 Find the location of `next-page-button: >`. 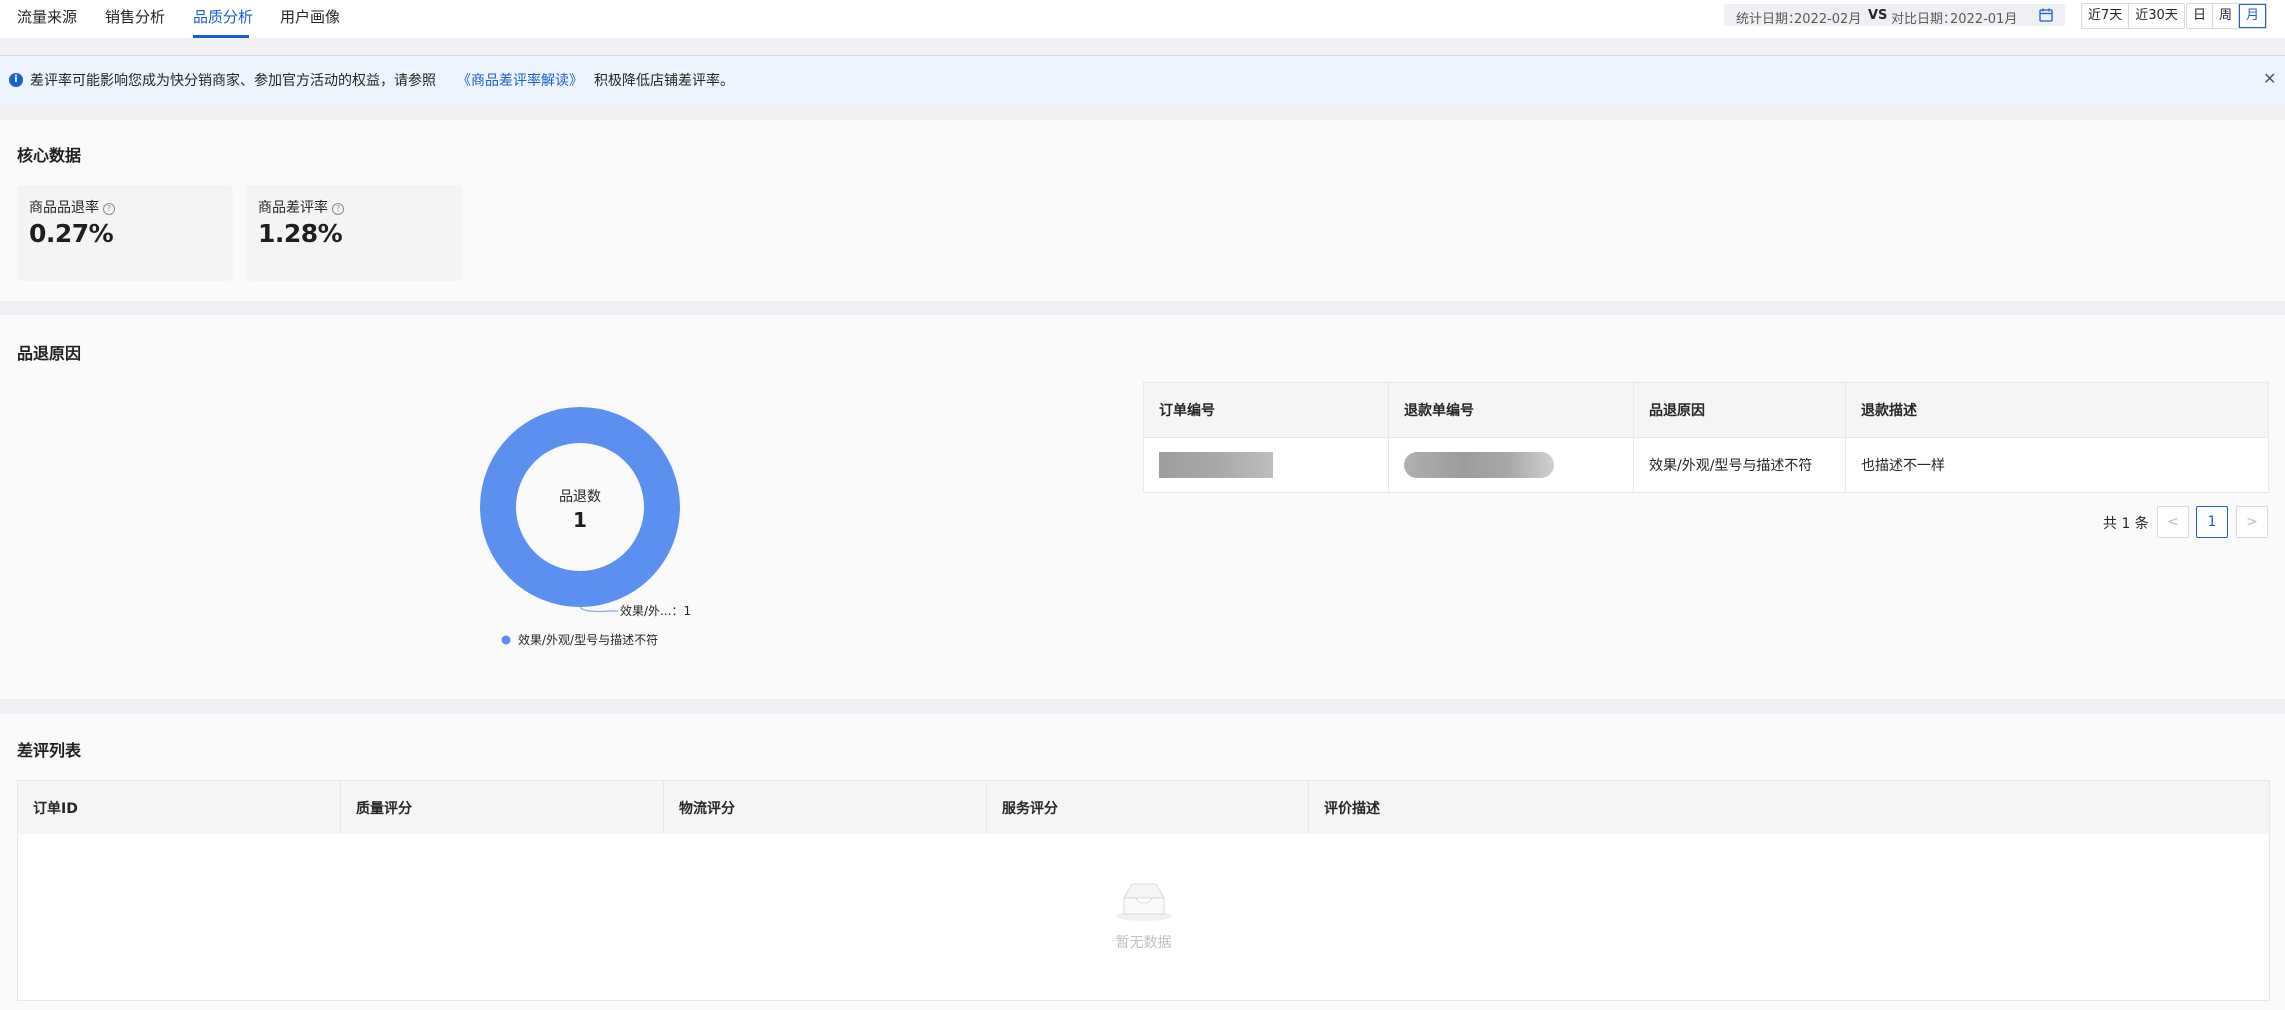

next-page-button: > is located at coordinates (2252, 522).